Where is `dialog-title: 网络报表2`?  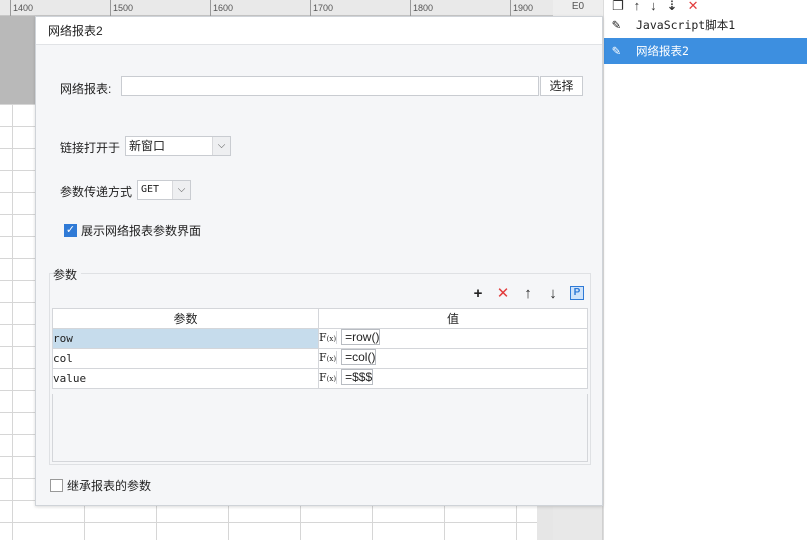
dialog-title: 网络报表2 is located at coordinates (319, 31).